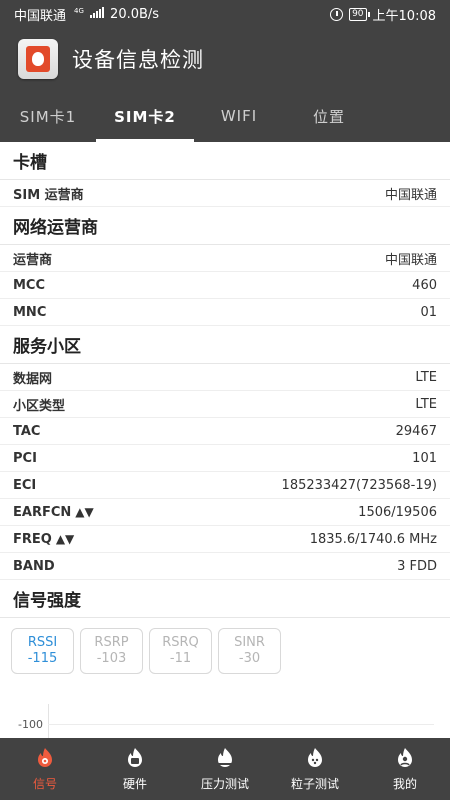 The image size is (450, 800). I want to click on profile-icon, so click(405, 758).